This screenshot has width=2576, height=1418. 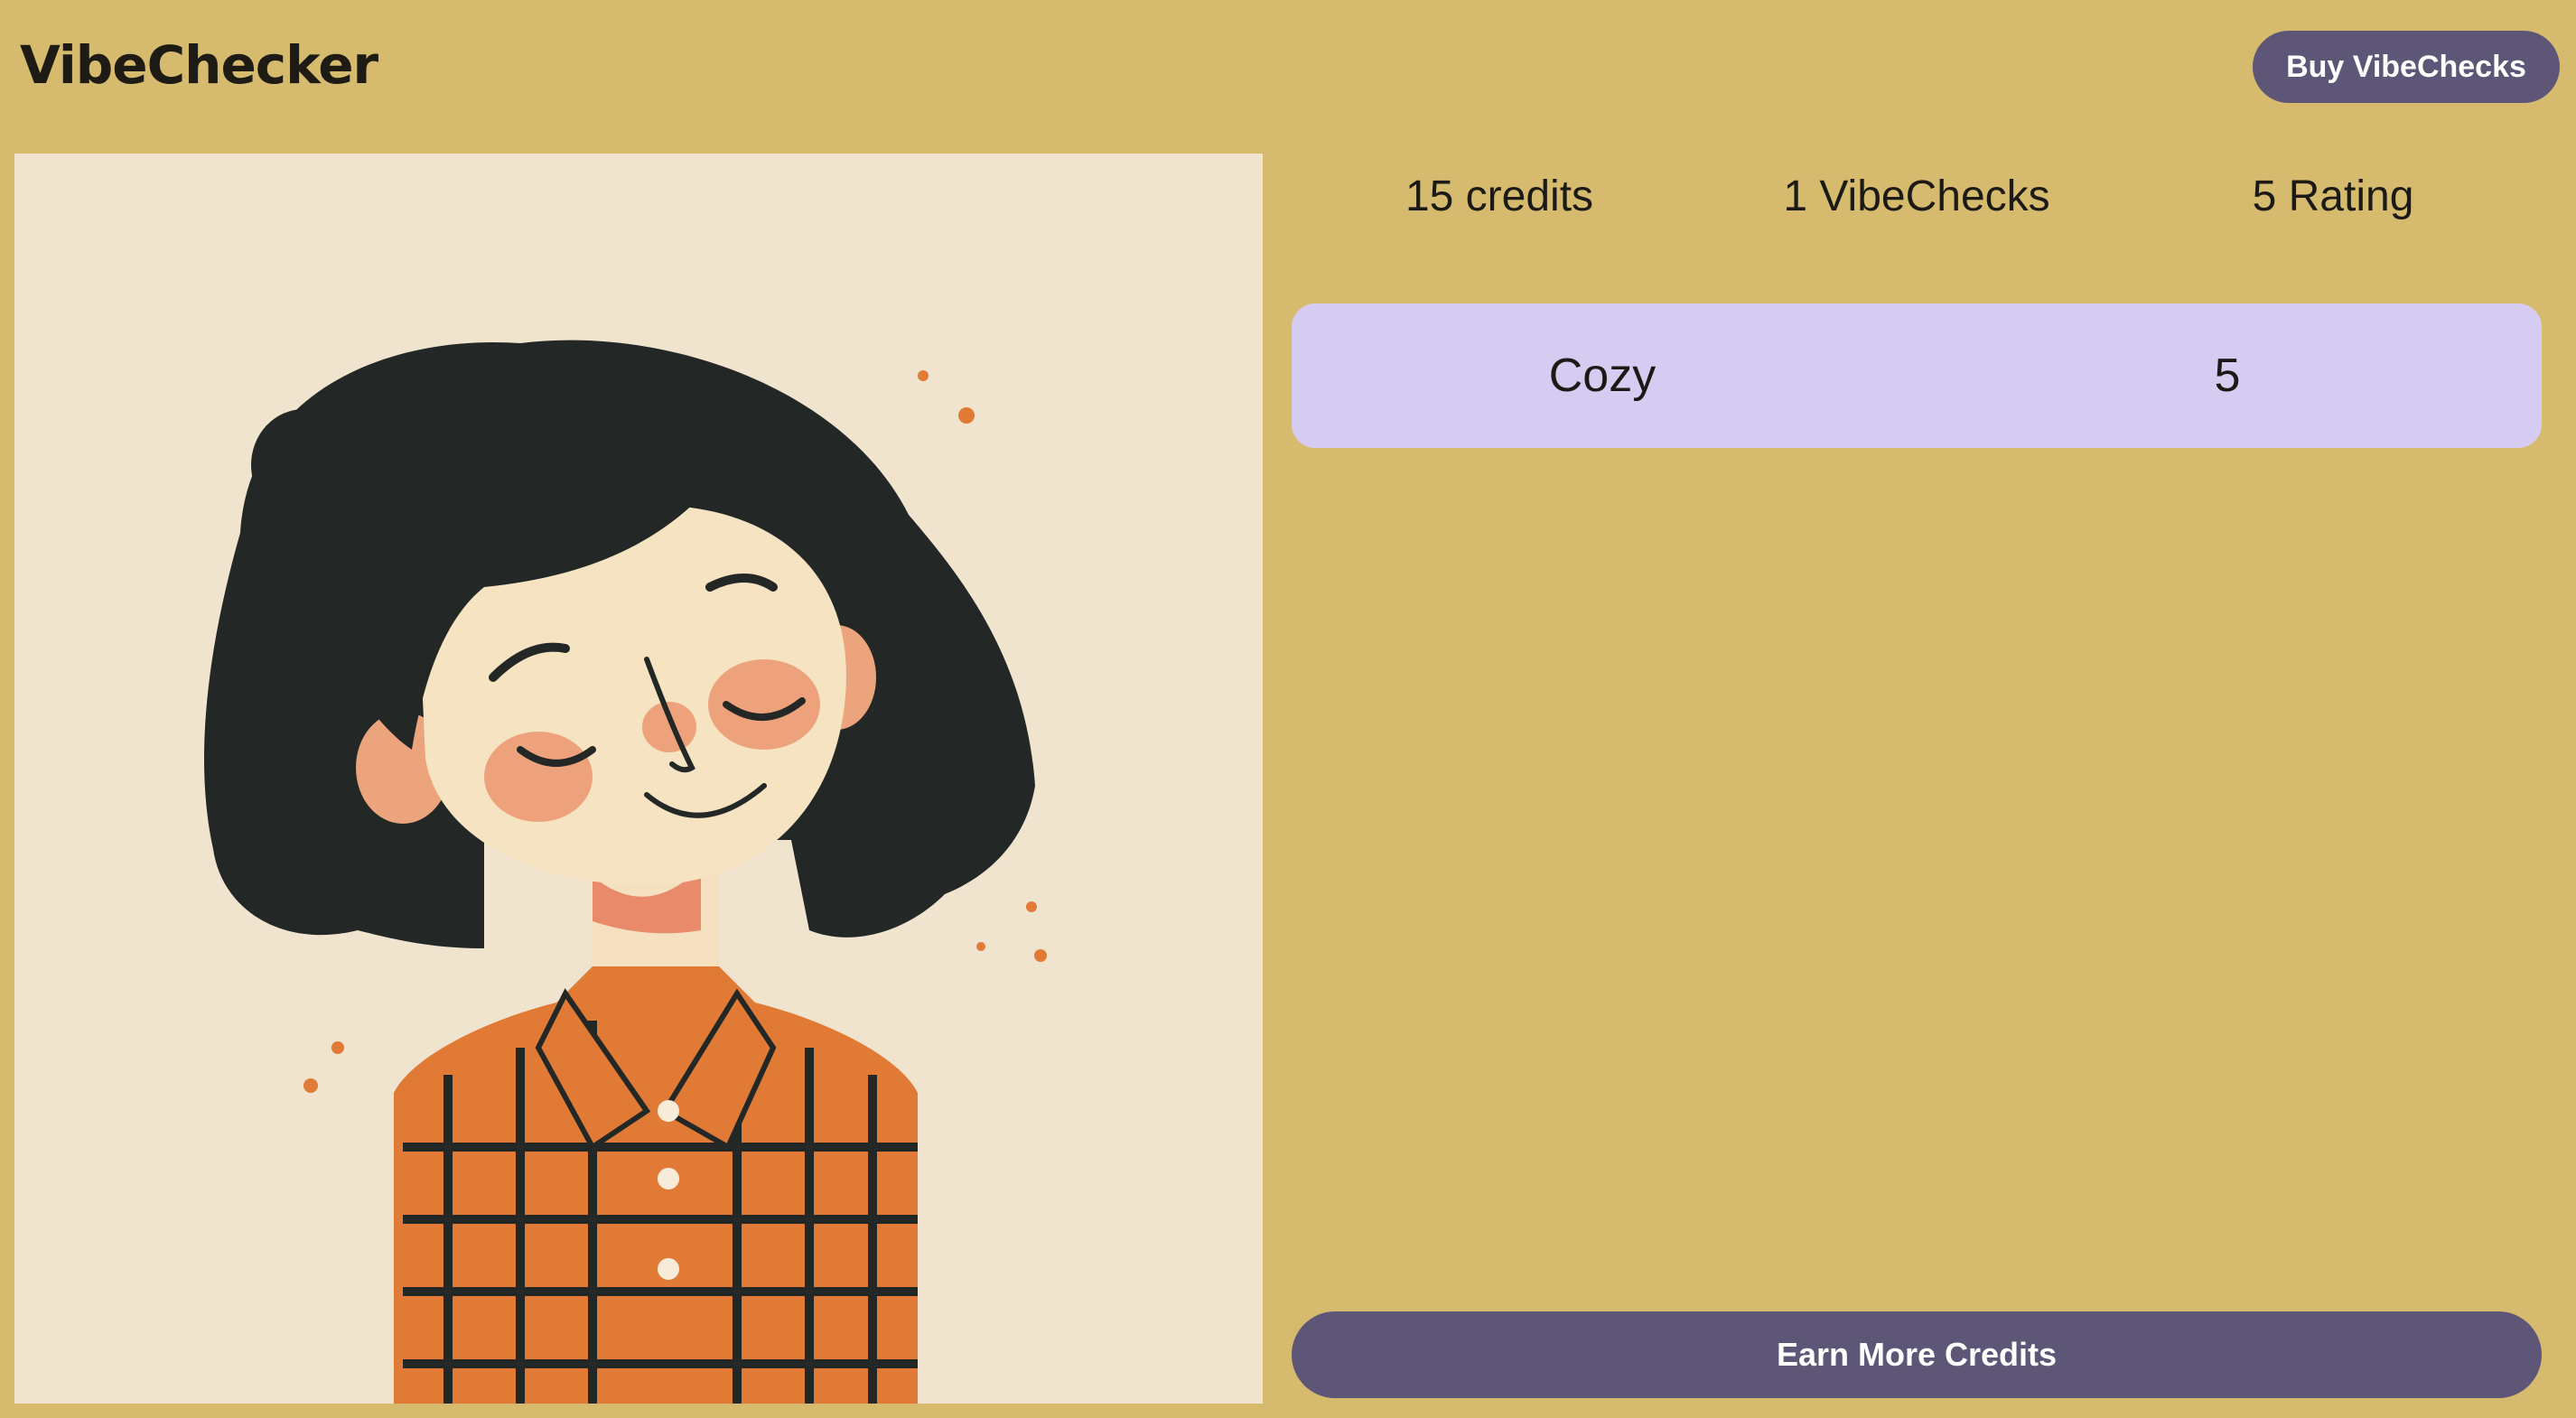 I want to click on rating-stat: 5 Rating, so click(x=2333, y=196).